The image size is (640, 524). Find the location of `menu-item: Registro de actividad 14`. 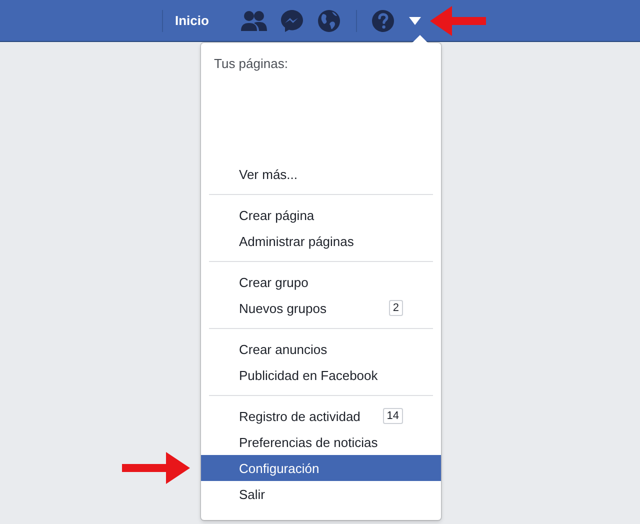

menu-item: Registro de actividad 14 is located at coordinates (321, 416).